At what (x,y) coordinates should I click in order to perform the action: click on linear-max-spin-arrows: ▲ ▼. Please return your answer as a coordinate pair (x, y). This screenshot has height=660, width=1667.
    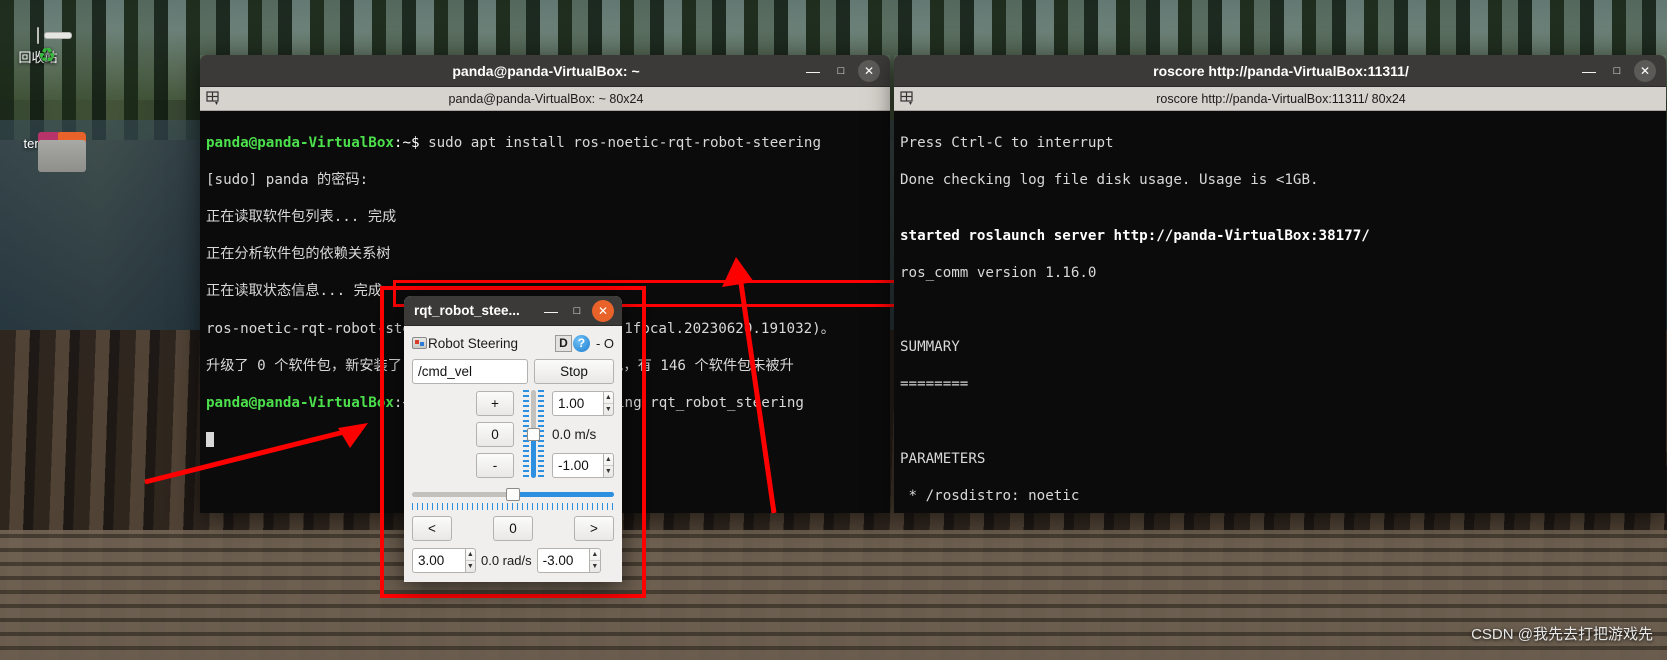
    Looking at the image, I should click on (608, 403).